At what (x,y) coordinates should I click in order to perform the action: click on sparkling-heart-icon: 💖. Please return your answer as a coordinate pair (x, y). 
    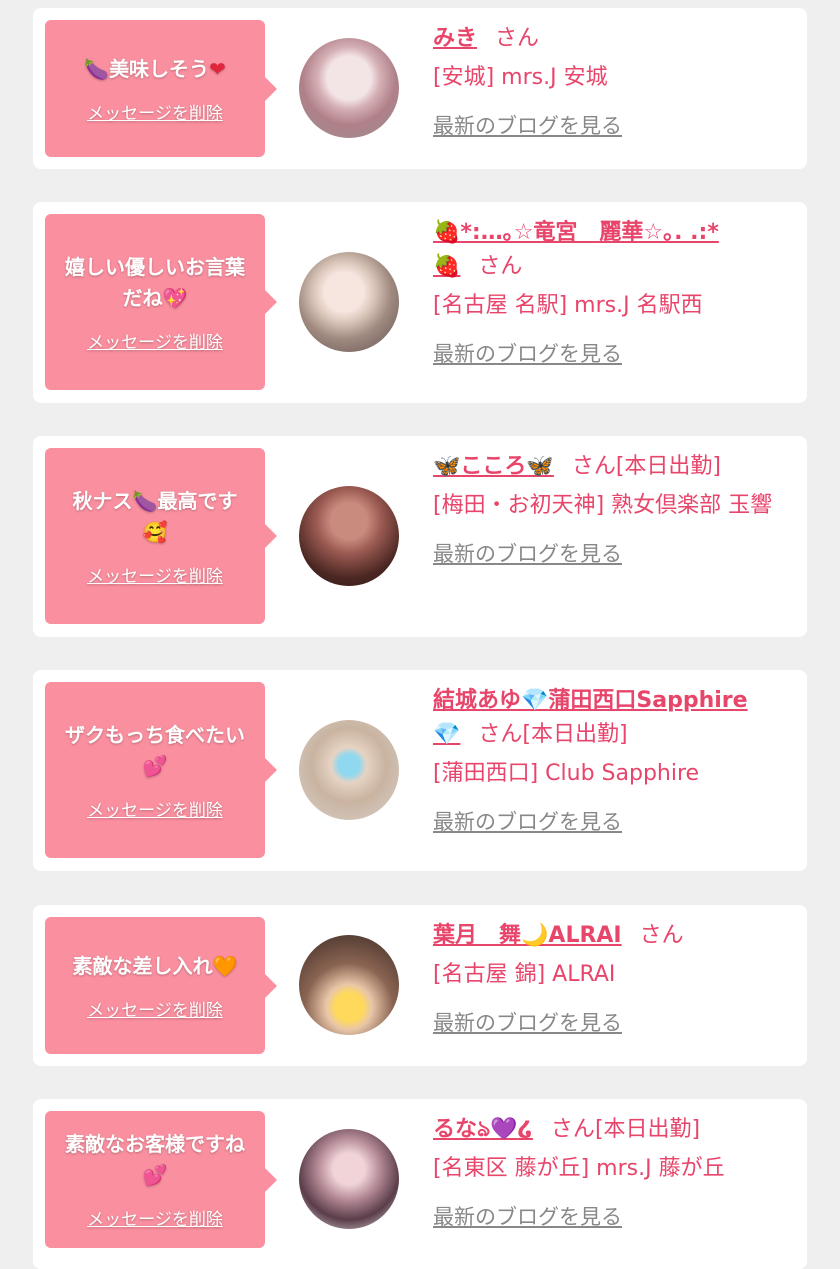
    Looking at the image, I should click on (175, 297).